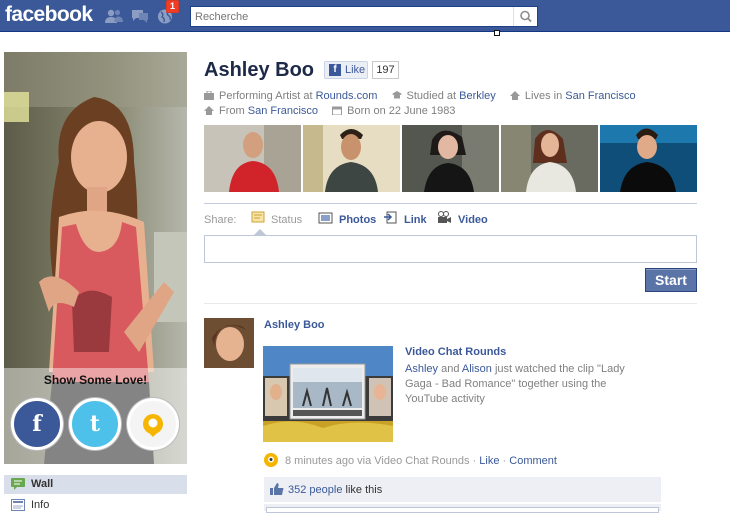 This screenshot has height=515, width=730. I want to click on comment-area, so click(462, 508).